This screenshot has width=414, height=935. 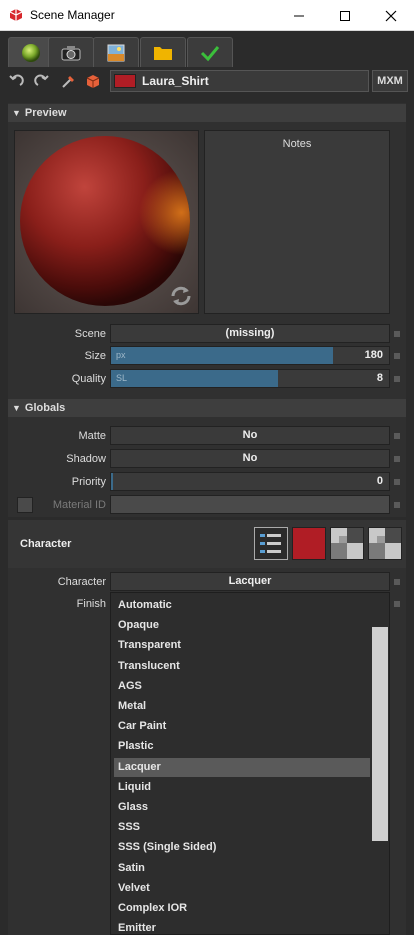 I want to click on notes-area: Notes, so click(x=297, y=222).